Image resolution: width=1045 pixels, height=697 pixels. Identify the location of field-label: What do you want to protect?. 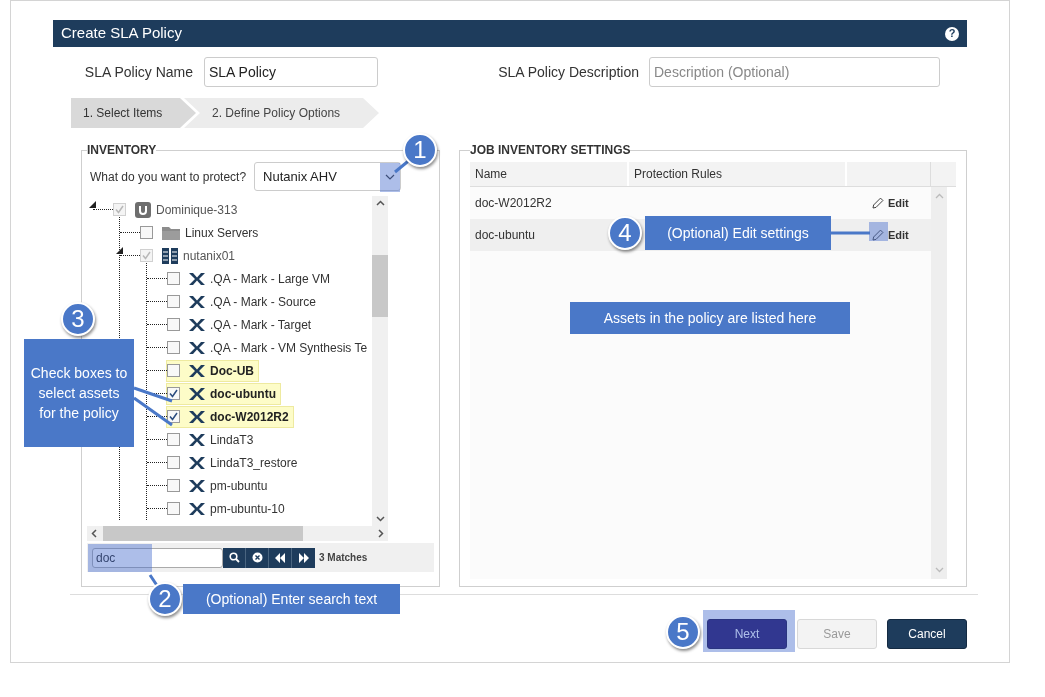
(168, 177).